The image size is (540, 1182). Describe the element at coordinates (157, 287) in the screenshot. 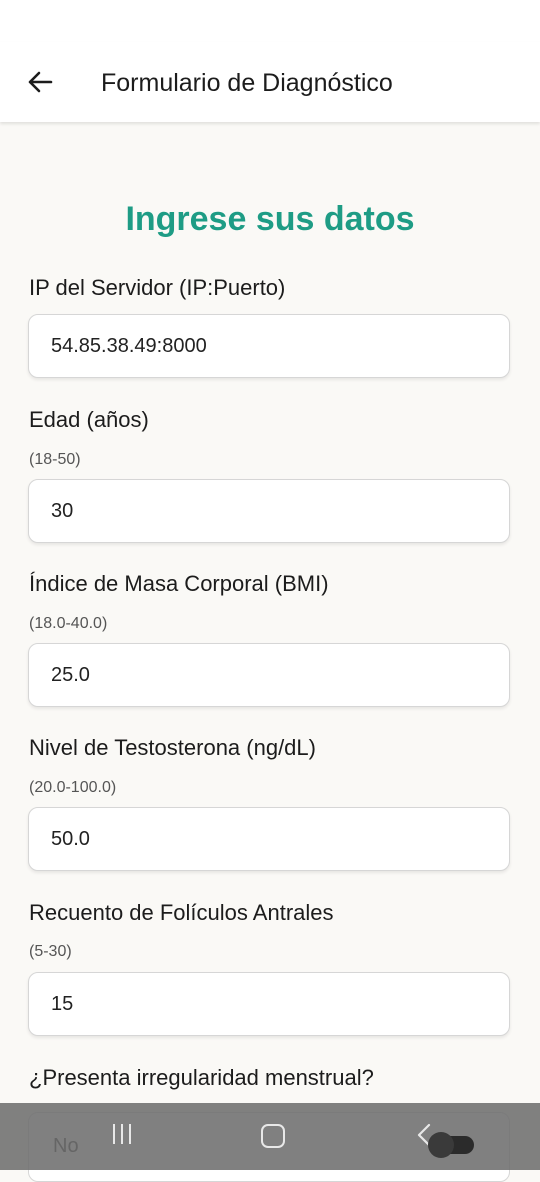

I see `server-ip-label: IP del Servidor (IP:Puerto)` at that location.